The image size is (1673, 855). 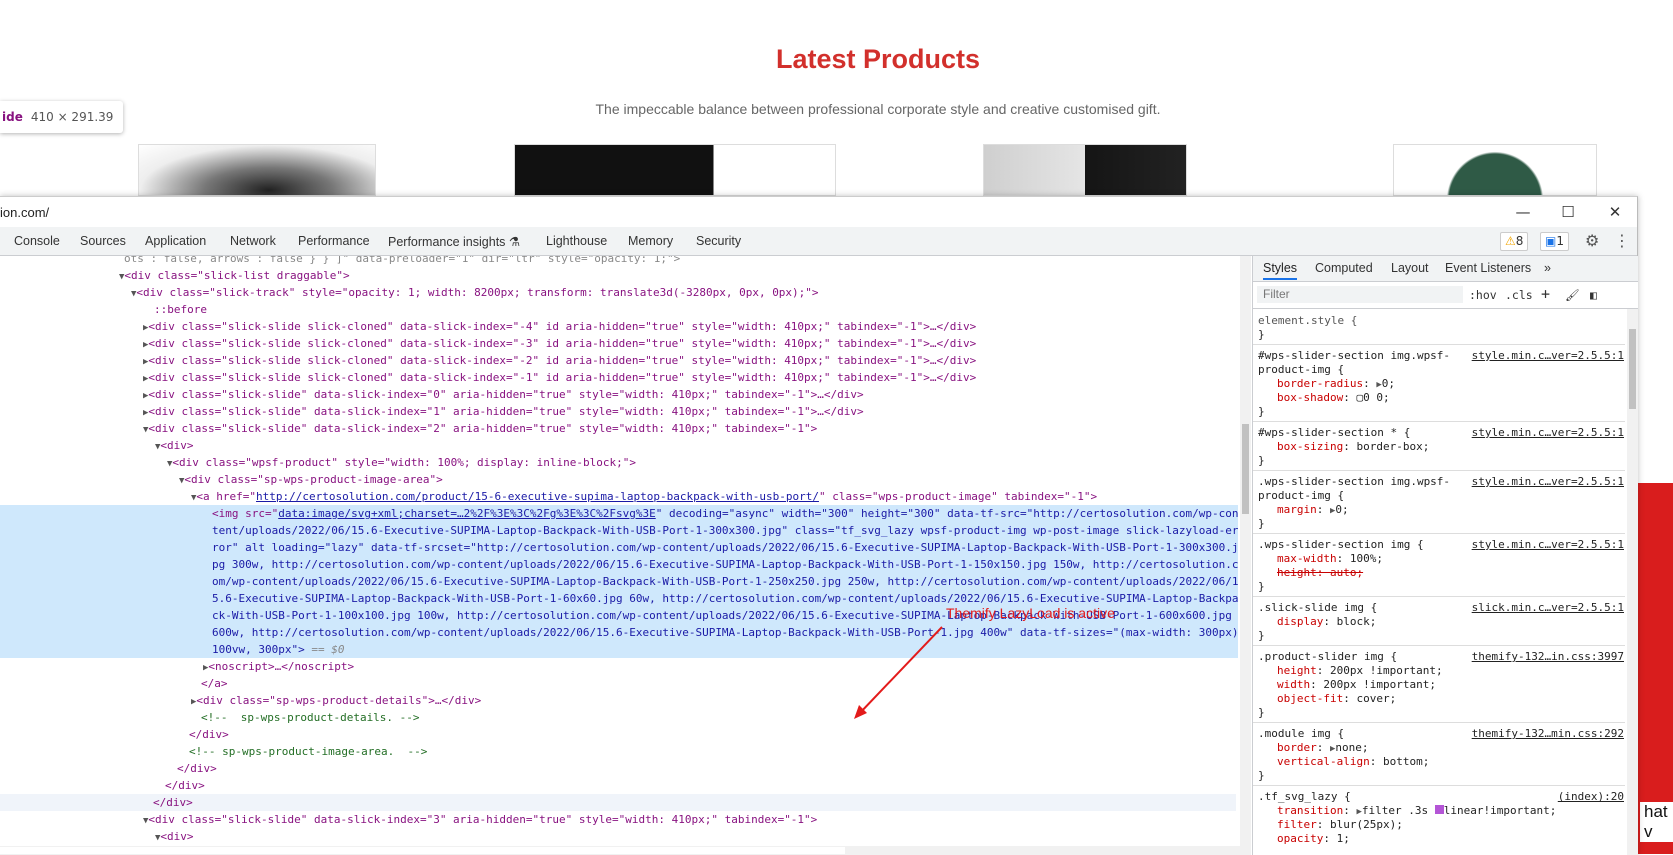 What do you see at coordinates (709, 479) in the screenshot?
I see `dom-line: ▼<div class="sp-wps-product-image-area">` at bounding box center [709, 479].